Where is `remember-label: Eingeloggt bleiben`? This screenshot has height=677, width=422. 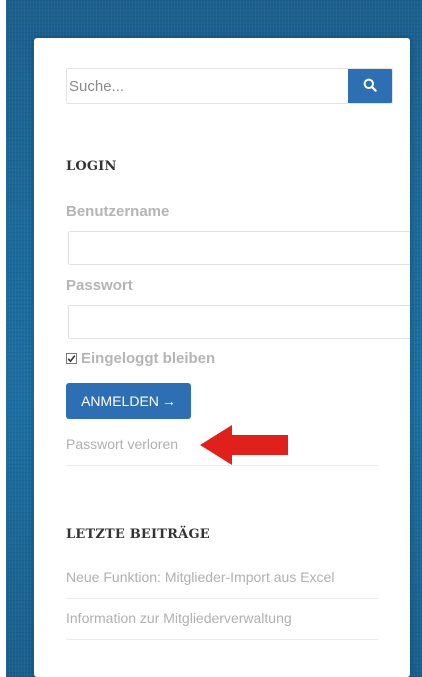
remember-label: Eingeloggt bleiben is located at coordinates (148, 358).